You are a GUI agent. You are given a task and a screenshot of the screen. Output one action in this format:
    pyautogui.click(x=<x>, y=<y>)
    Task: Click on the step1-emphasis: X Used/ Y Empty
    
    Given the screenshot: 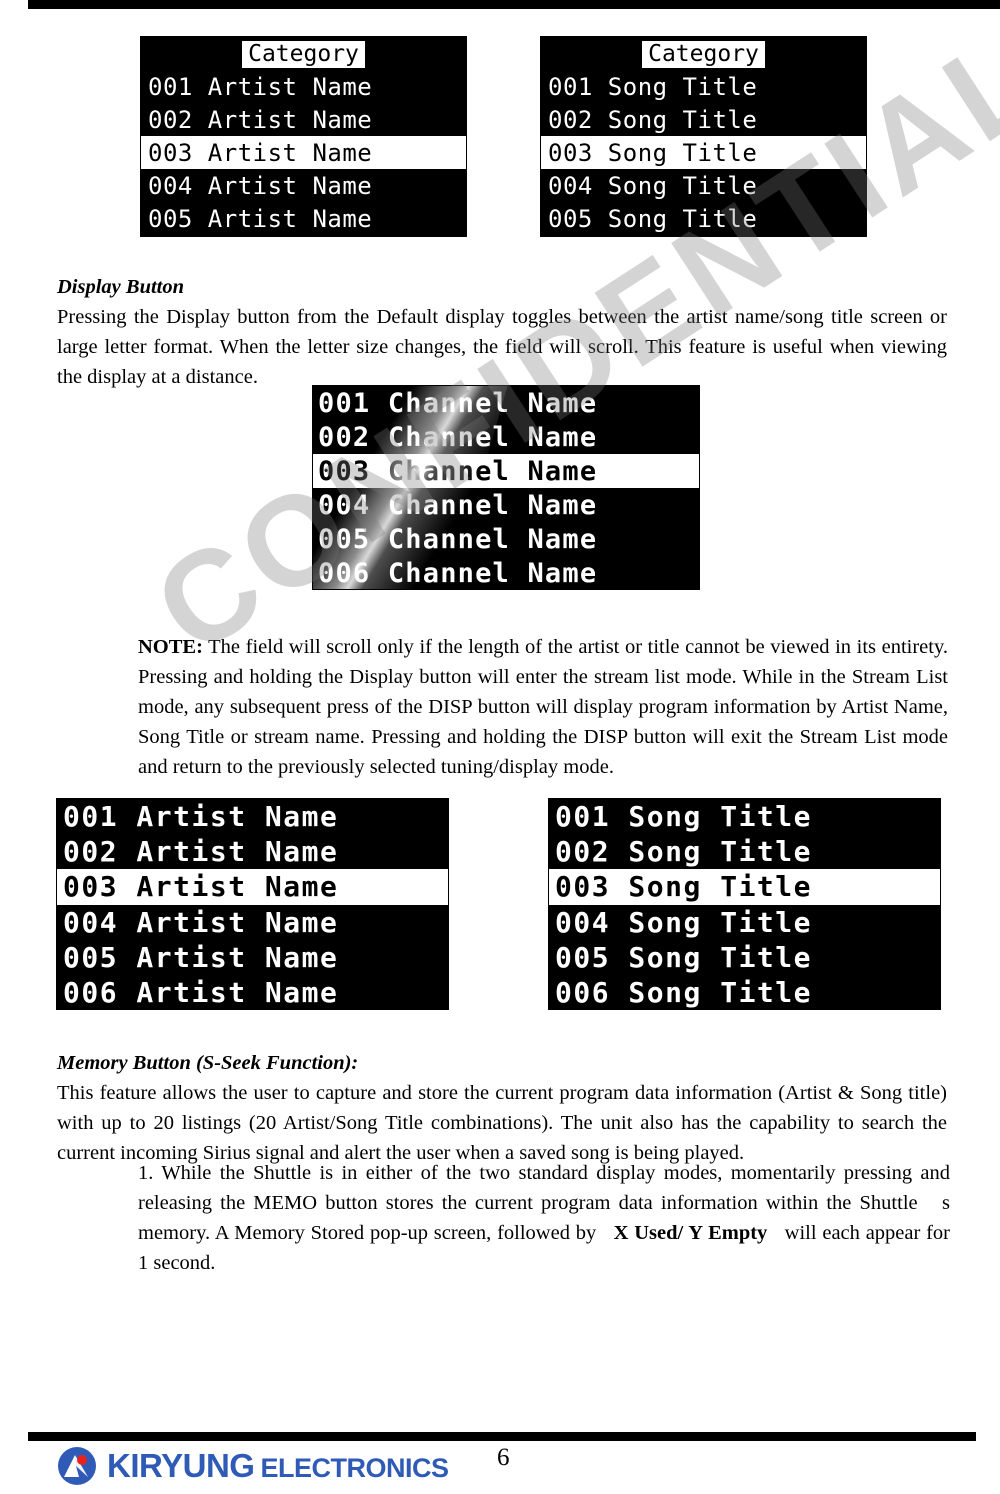 What is the action you would take?
    pyautogui.click(x=690, y=1233)
    